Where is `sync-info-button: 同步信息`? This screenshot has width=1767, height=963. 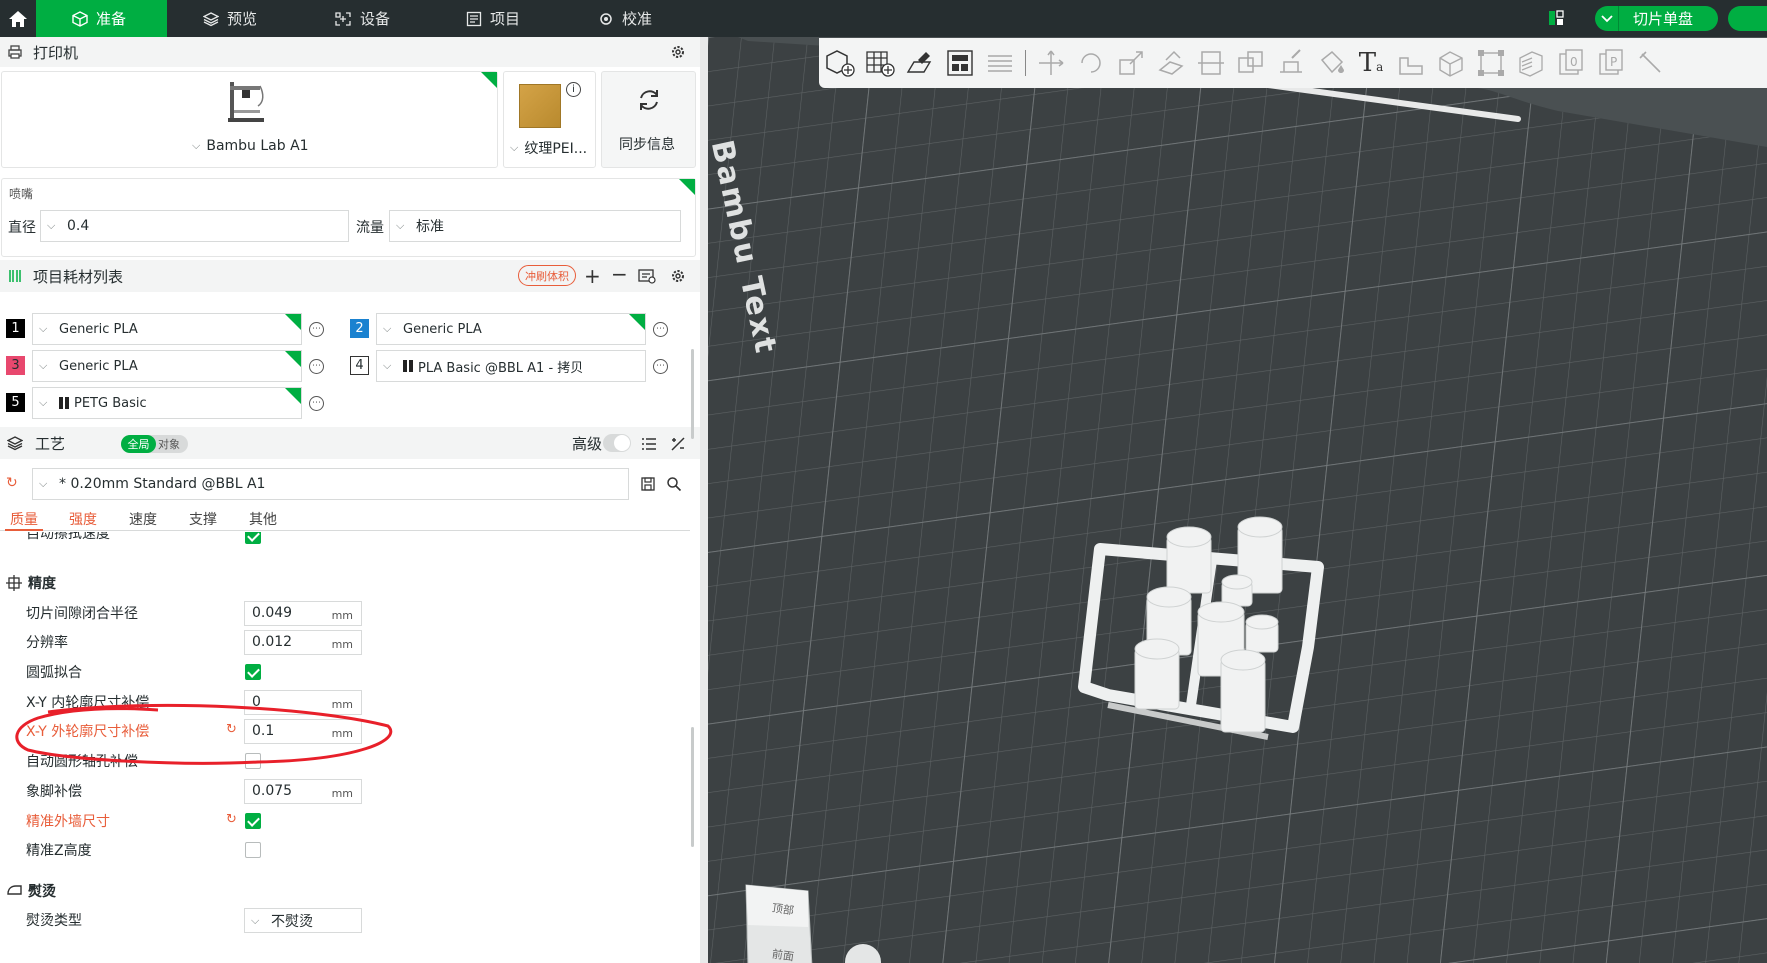 sync-info-button: 同步信息 is located at coordinates (648, 119).